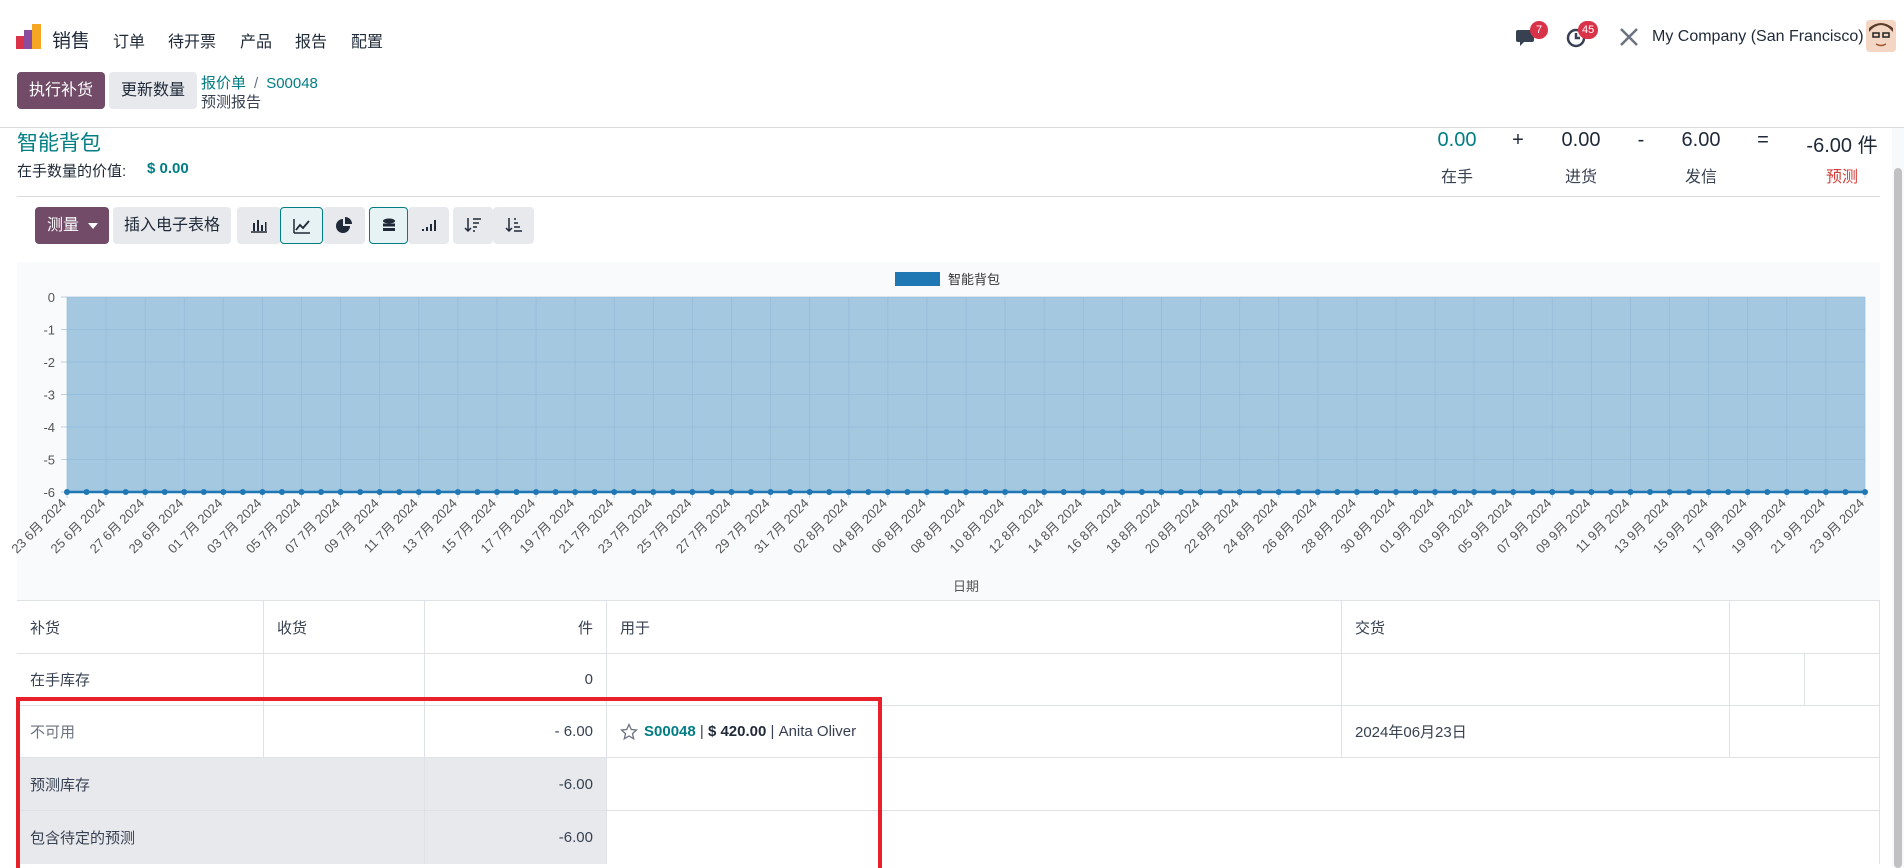  What do you see at coordinates (259, 225) in the screenshot?
I see `bar-chart-icon` at bounding box center [259, 225].